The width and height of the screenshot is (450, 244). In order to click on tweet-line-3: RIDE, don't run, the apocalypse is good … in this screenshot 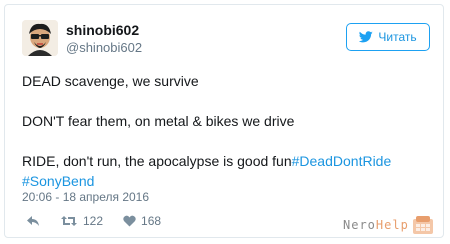, I will do `click(227, 161)`.